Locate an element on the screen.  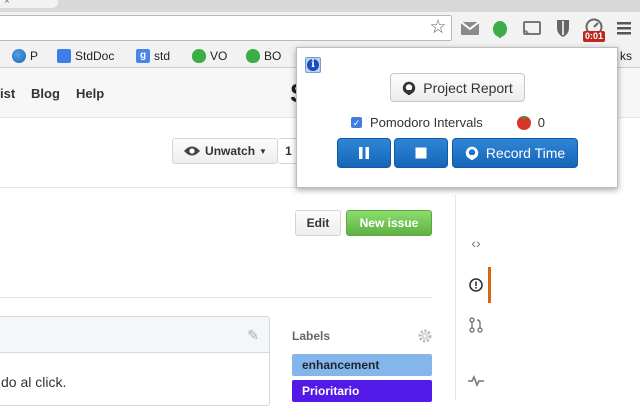
gmail-icon is located at coordinates (470, 28).